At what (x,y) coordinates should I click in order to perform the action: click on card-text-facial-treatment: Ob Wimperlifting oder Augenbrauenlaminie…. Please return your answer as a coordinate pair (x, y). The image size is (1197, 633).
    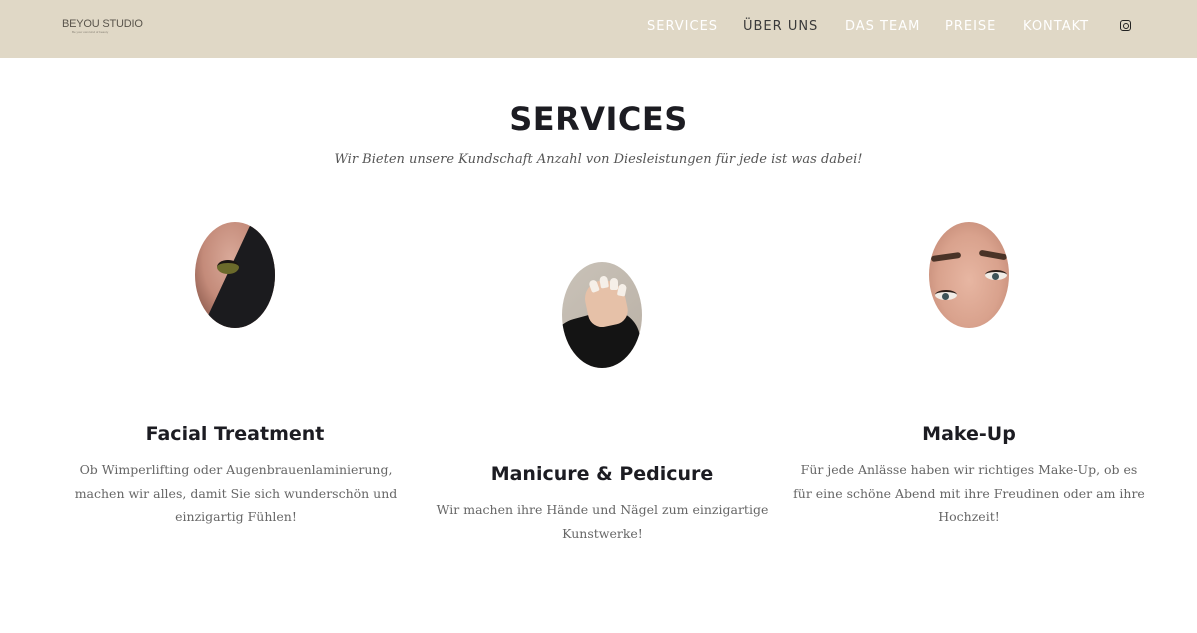
    Looking at the image, I should click on (236, 493).